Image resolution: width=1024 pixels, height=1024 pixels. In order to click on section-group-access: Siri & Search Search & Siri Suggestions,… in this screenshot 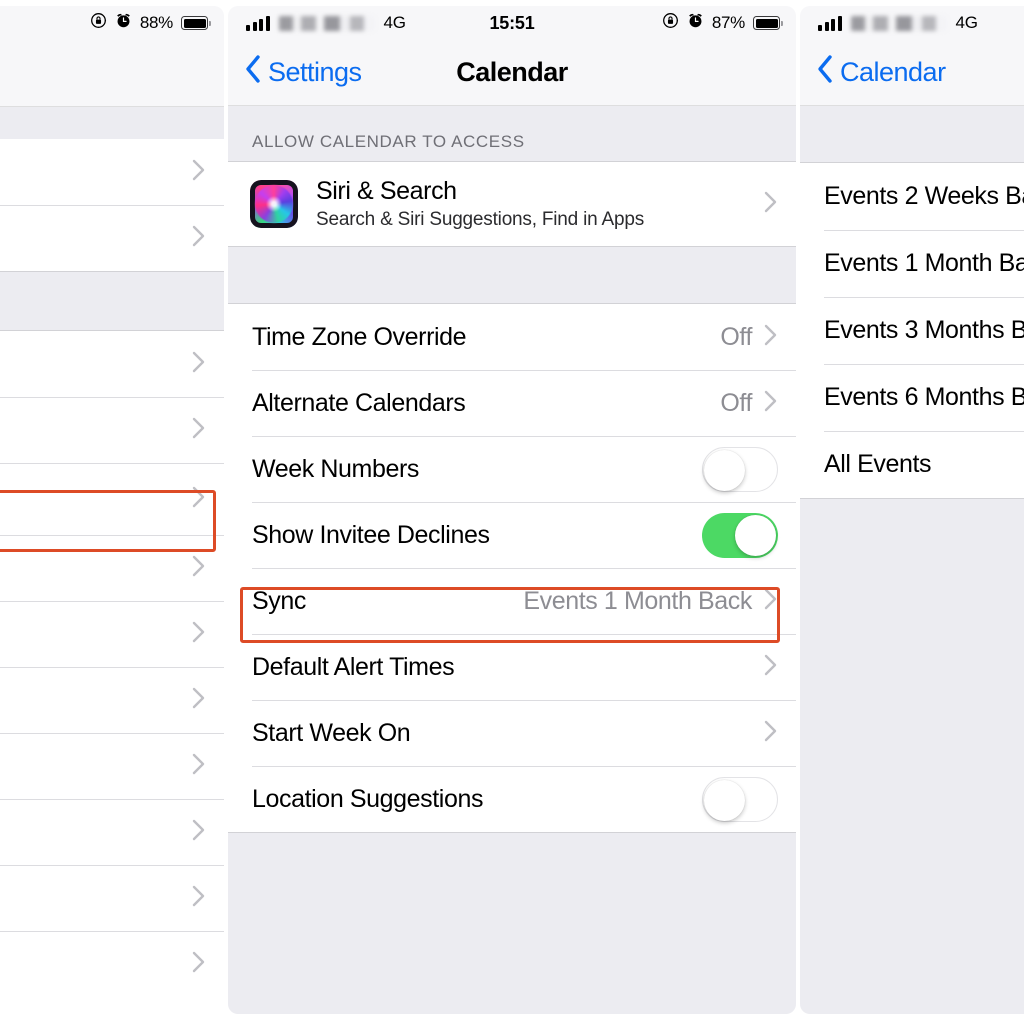, I will do `click(512, 204)`.